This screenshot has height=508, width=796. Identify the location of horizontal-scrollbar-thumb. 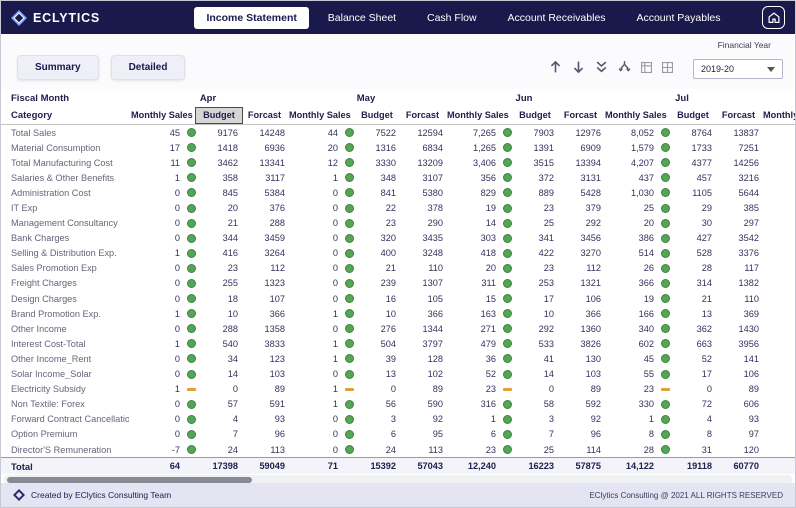
(129, 479).